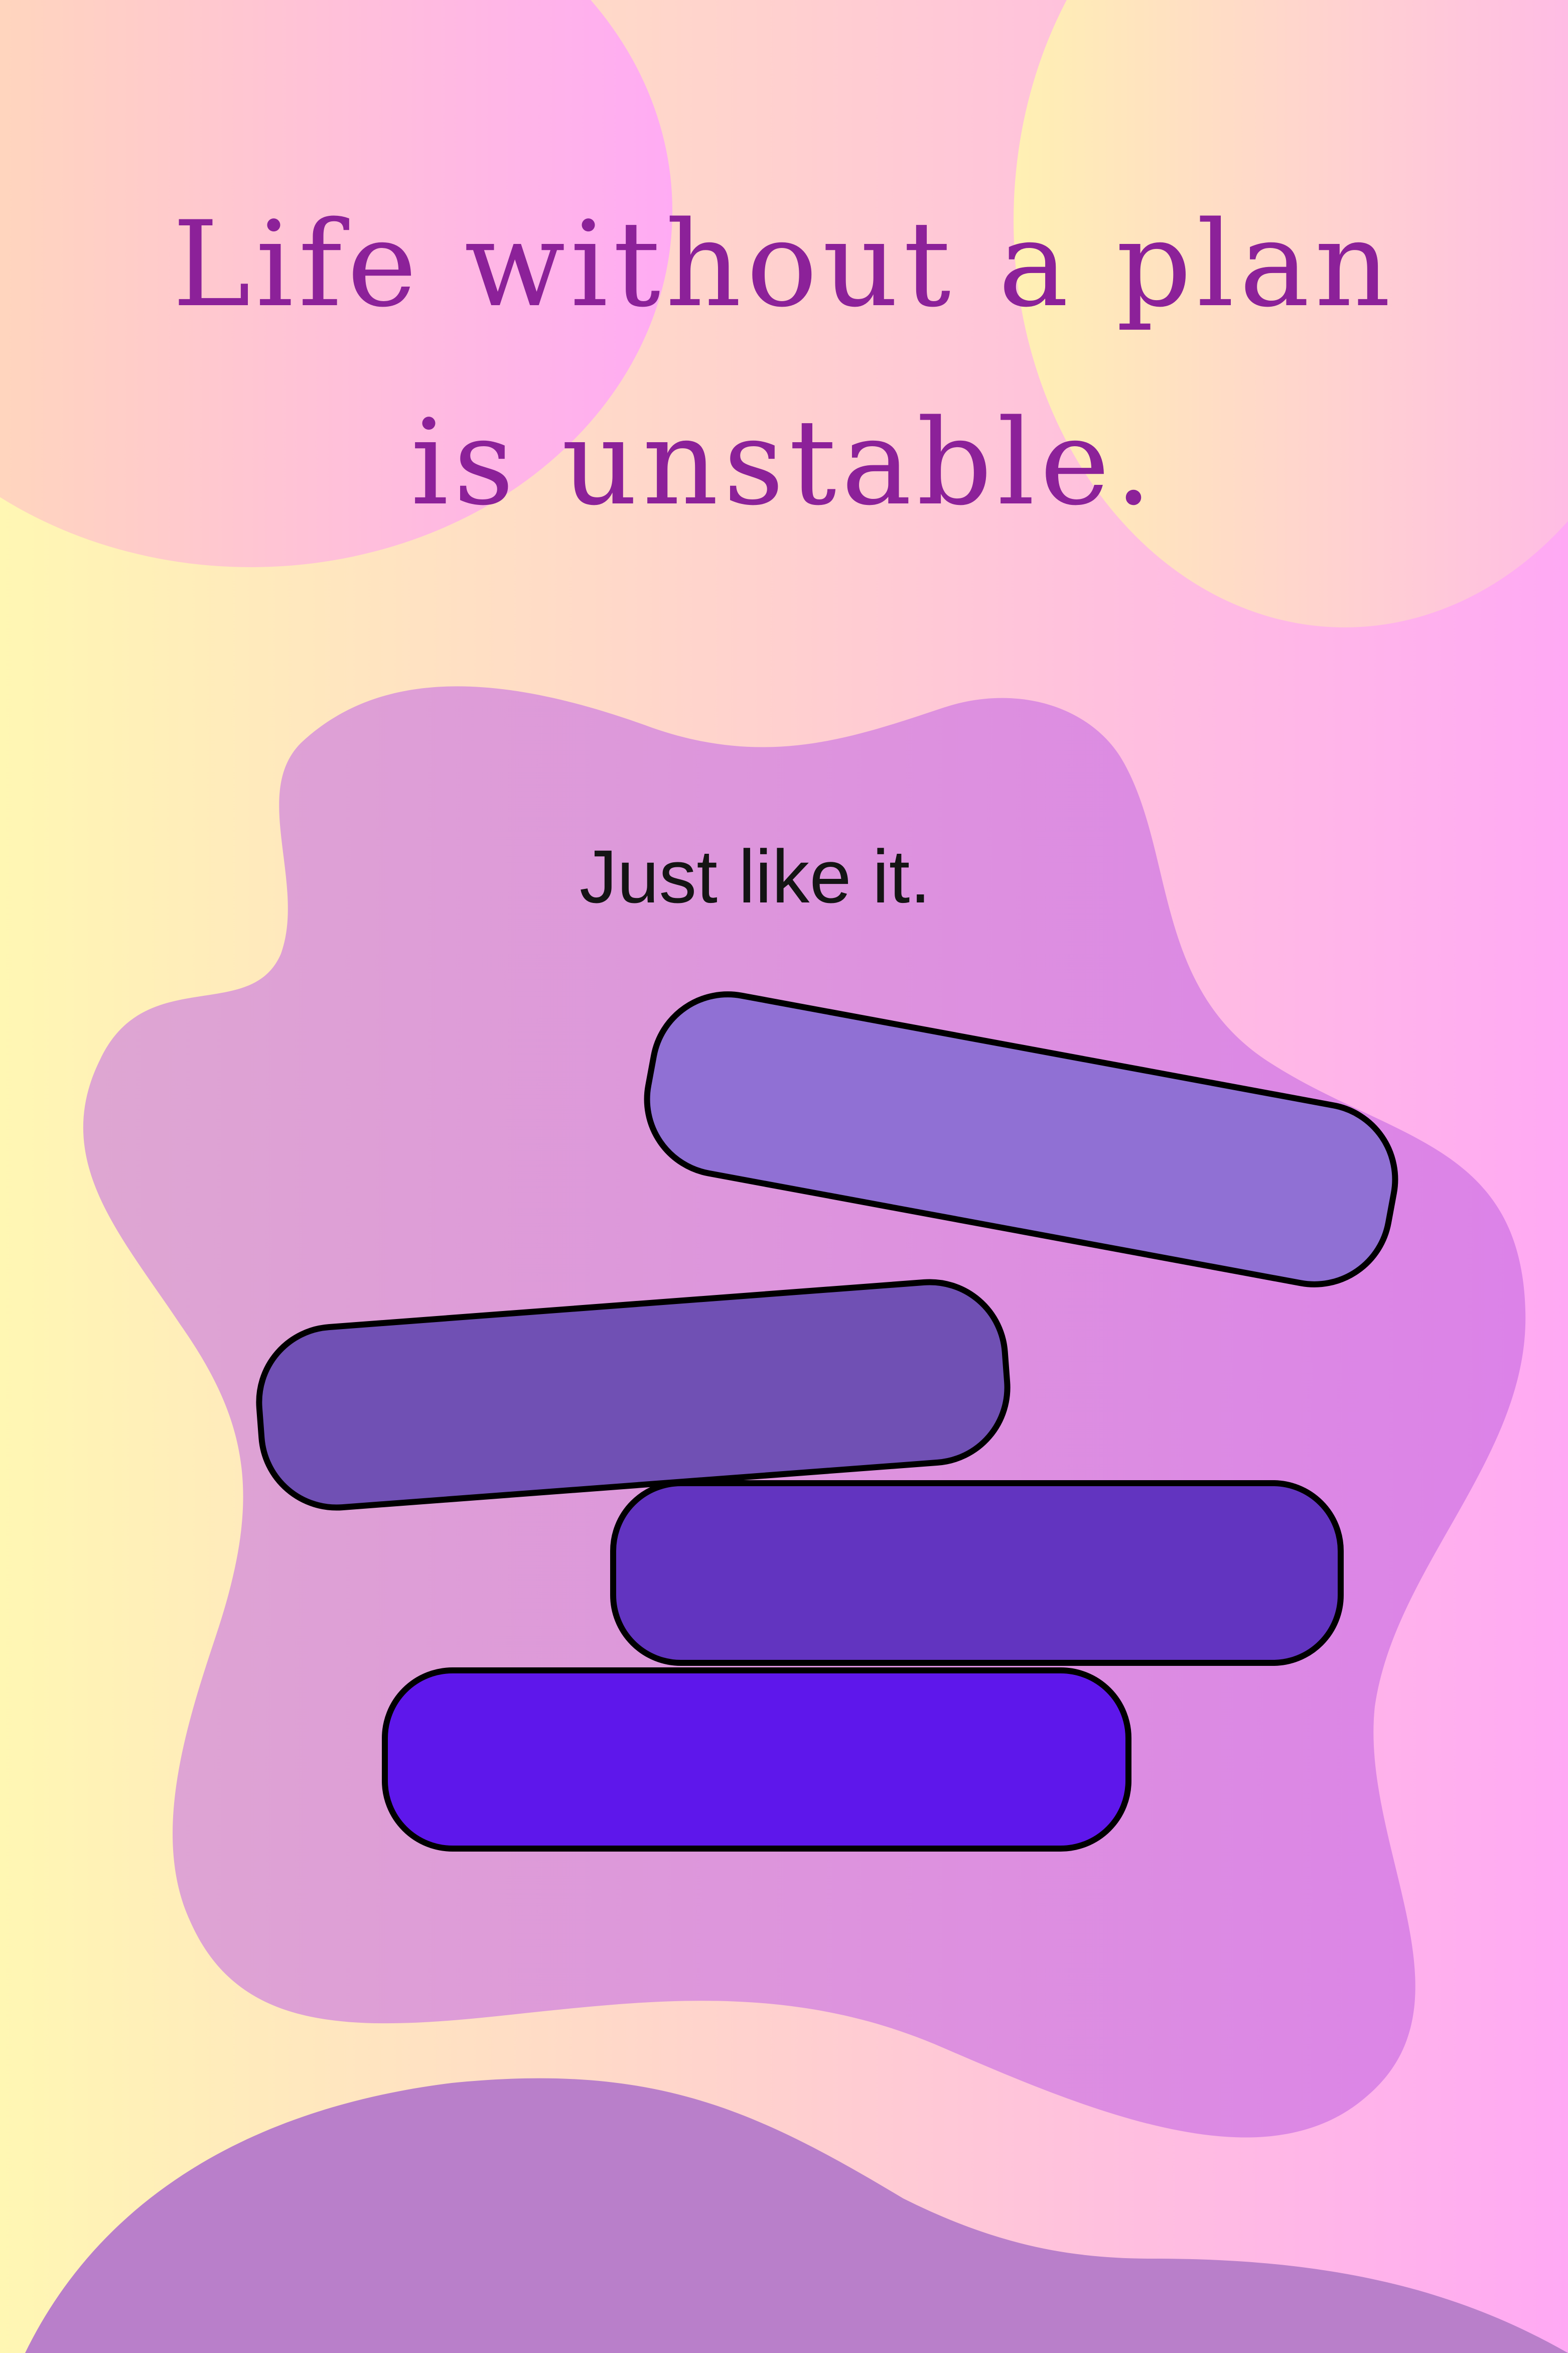 Image resolution: width=1568 pixels, height=2353 pixels. Describe the element at coordinates (977, 1573) in the screenshot. I see `block-third` at that location.